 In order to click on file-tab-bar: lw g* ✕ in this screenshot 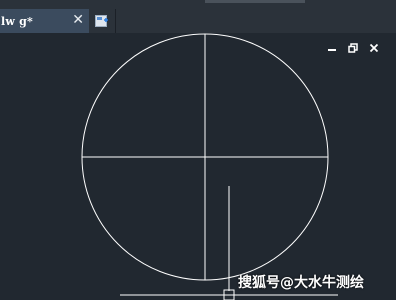, I will do `click(198, 21)`.